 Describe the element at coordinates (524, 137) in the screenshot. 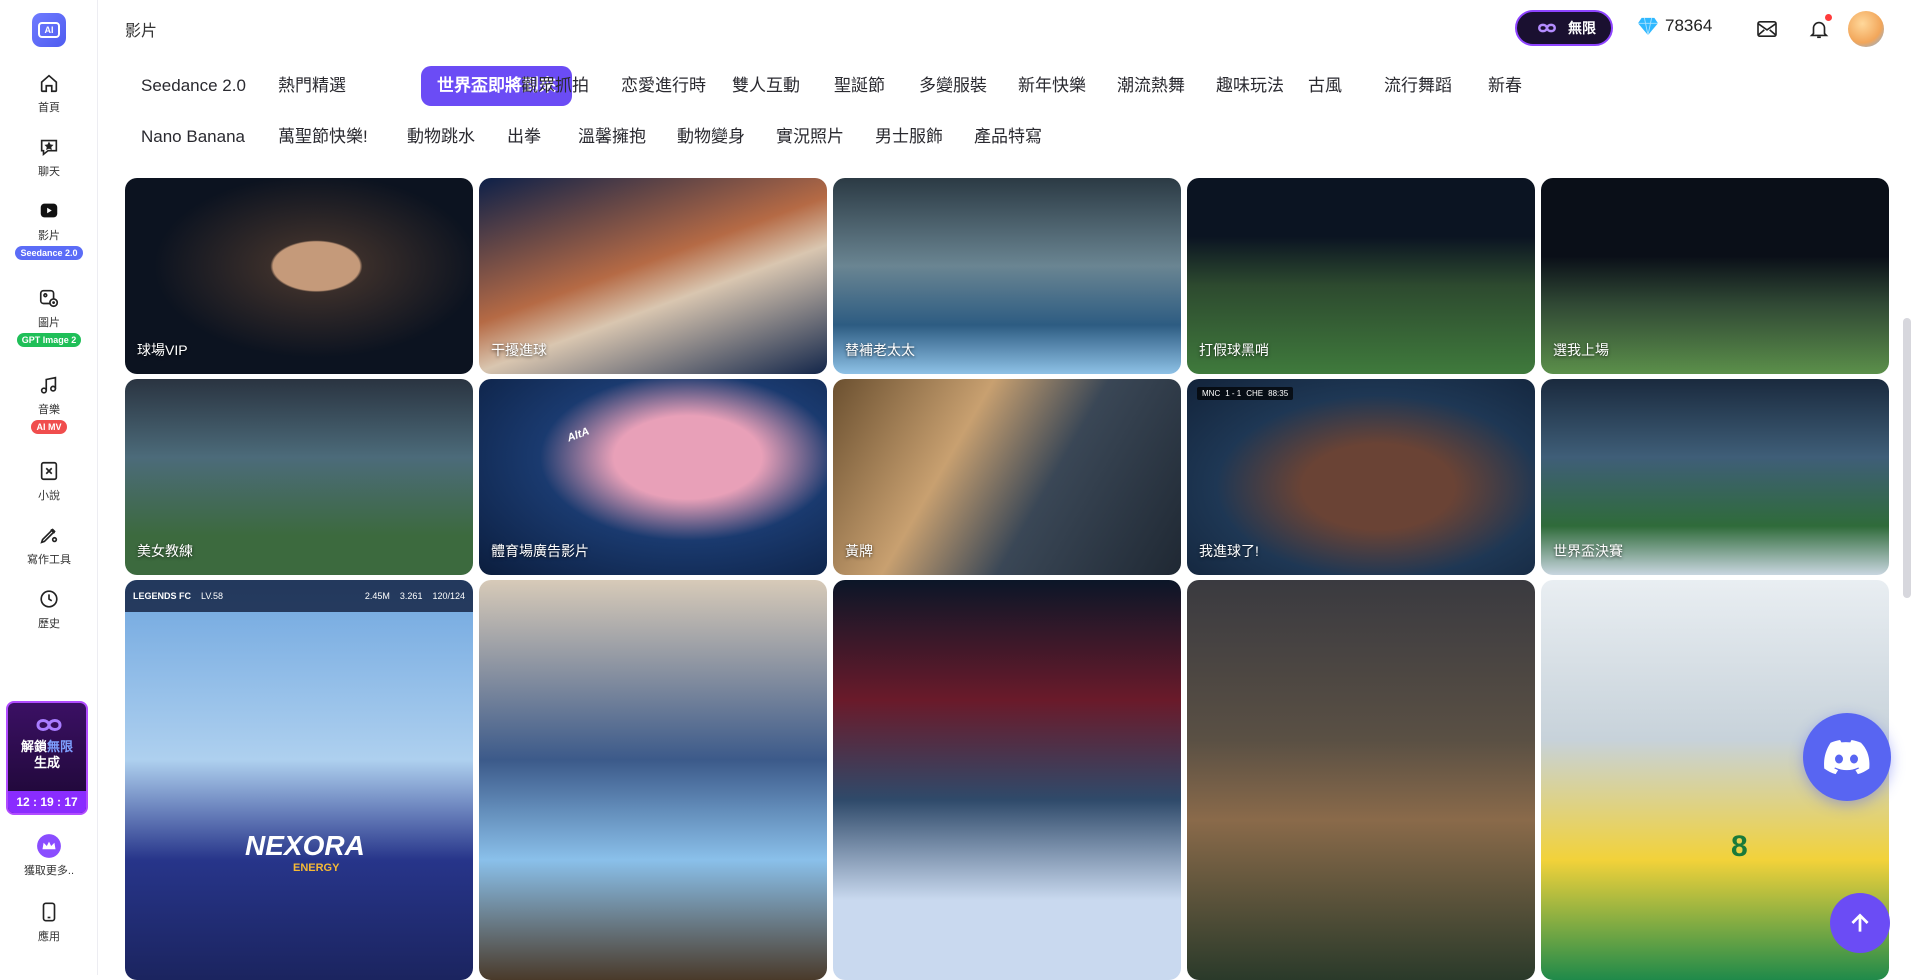

I see `tab-row2-3: 出拳` at that location.